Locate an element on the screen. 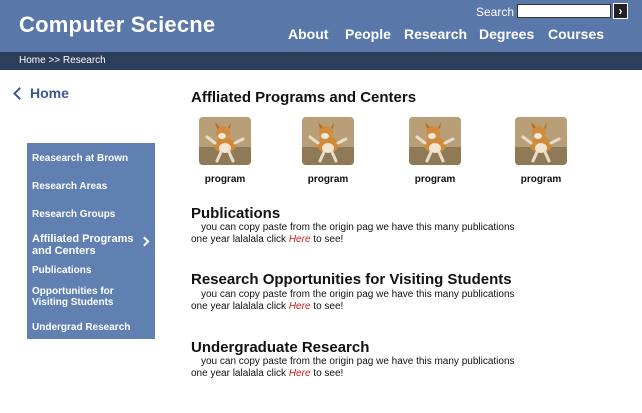 The image size is (642, 413). sidebar-item-opportunities: Opportunities for Visiting Students is located at coordinates (73, 297).